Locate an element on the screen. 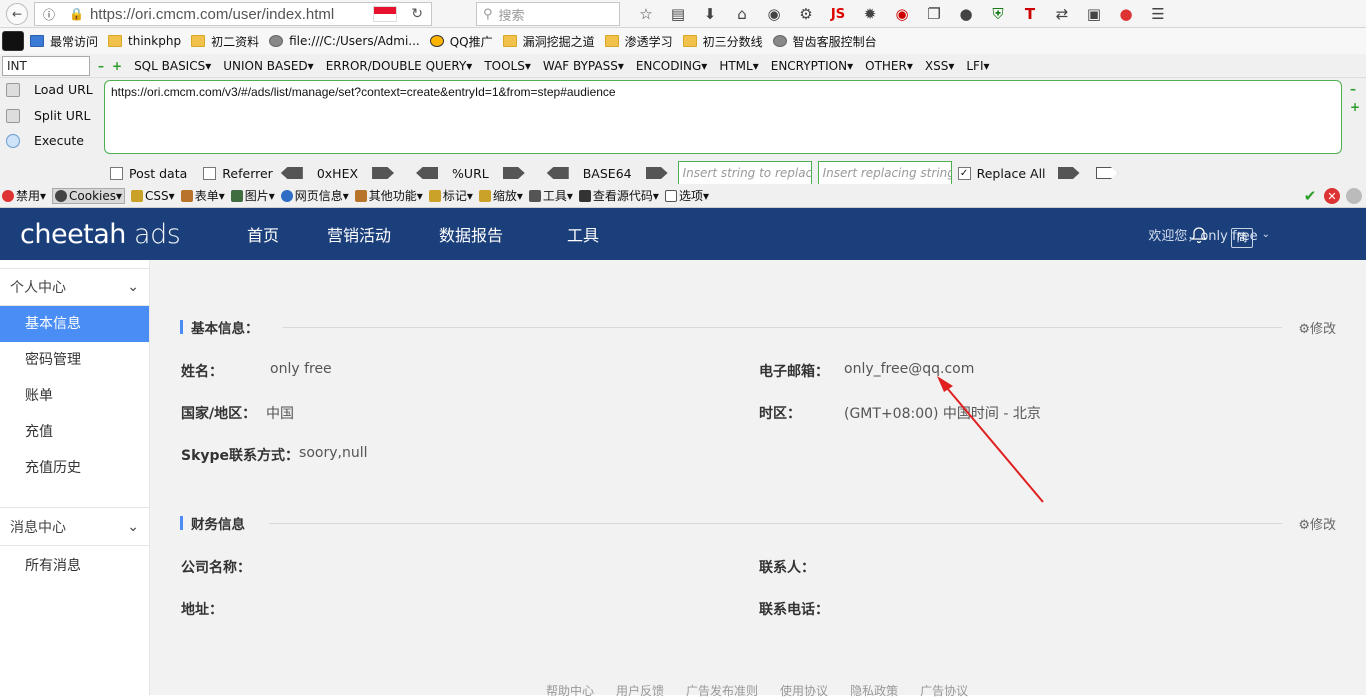 Image resolution: width=1366 pixels, height=699 pixels. footer-ad-guidelines: 广告发布准则 is located at coordinates (722, 690).